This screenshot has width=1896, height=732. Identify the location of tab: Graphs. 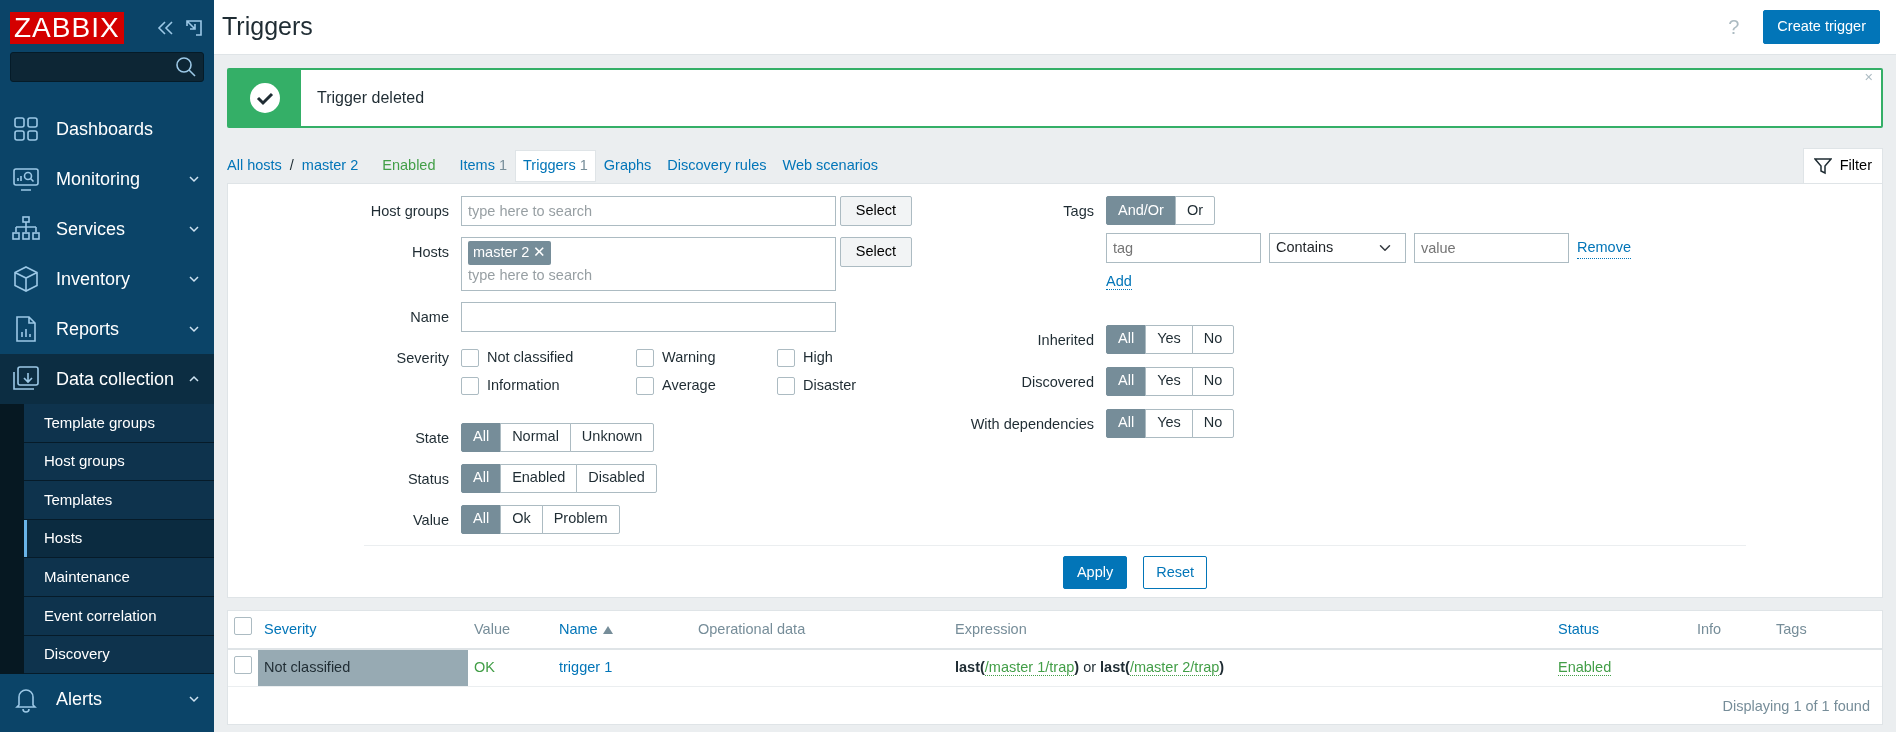
(627, 166).